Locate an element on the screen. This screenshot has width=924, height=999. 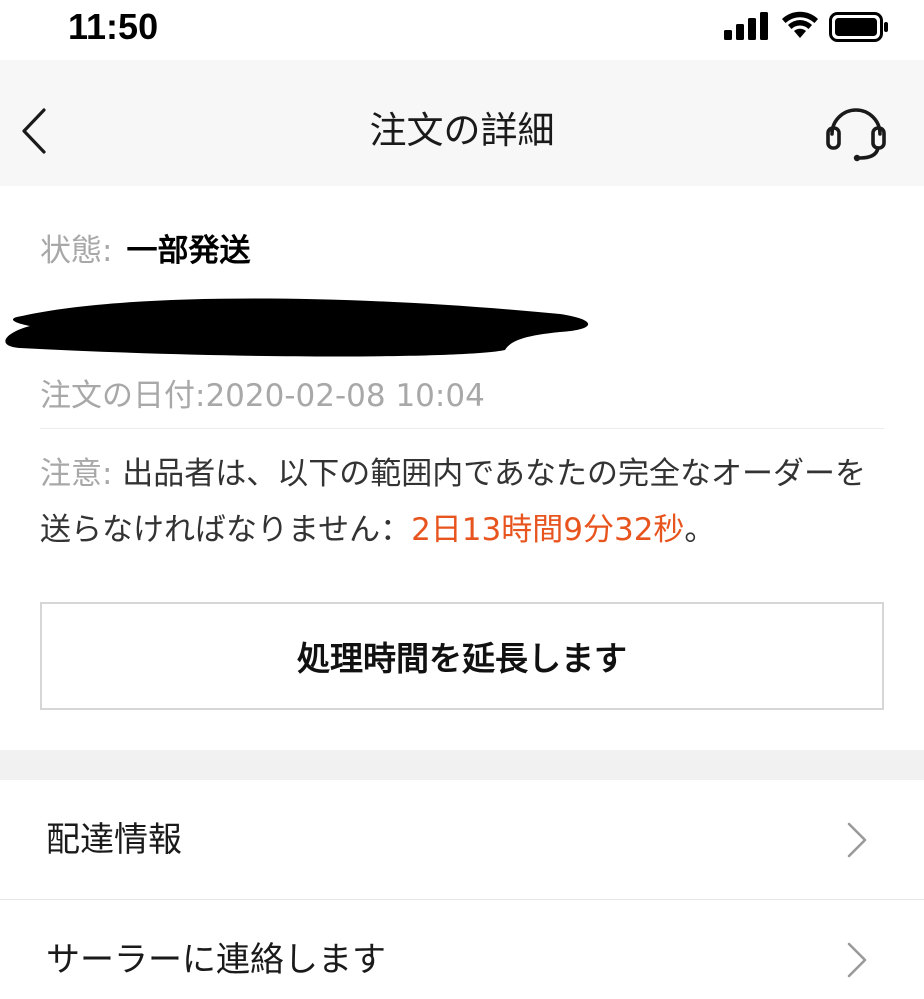
page-title: 注文の詳細 is located at coordinates (462, 130).